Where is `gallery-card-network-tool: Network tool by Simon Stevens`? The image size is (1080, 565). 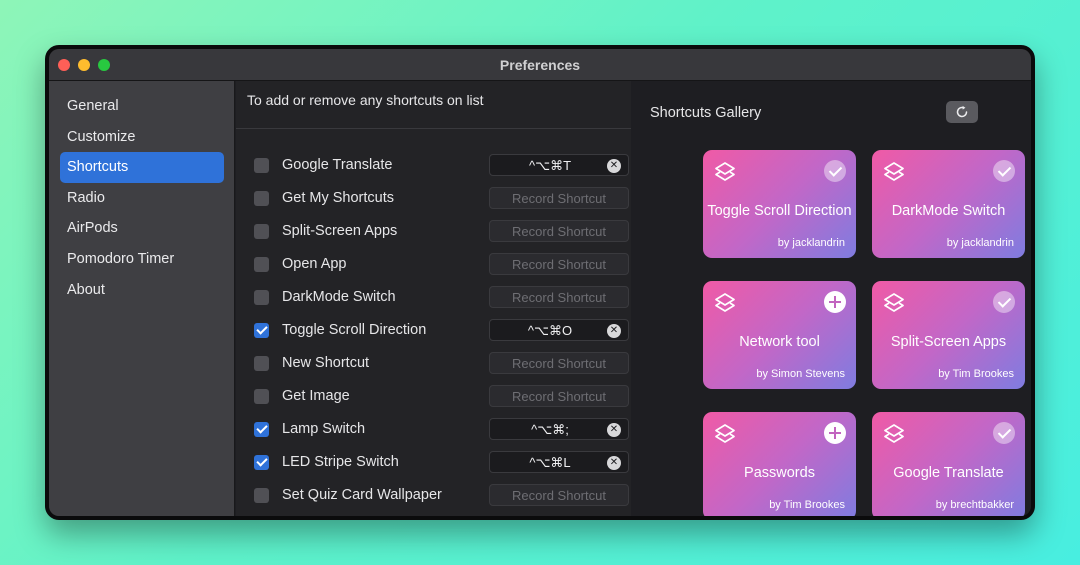
gallery-card-network-tool: Network tool by Simon Stevens is located at coordinates (779, 335).